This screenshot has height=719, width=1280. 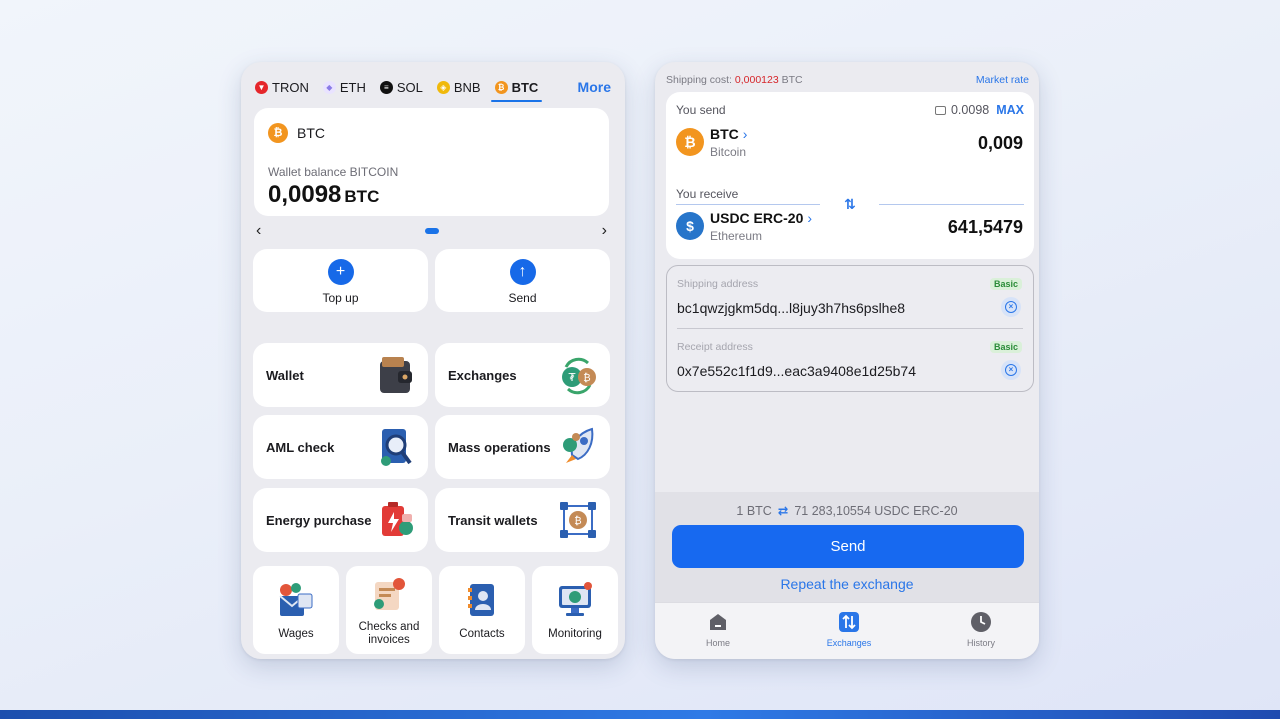 What do you see at coordinates (1000, 143) in the screenshot?
I see `send-amount-input: 0,009` at bounding box center [1000, 143].